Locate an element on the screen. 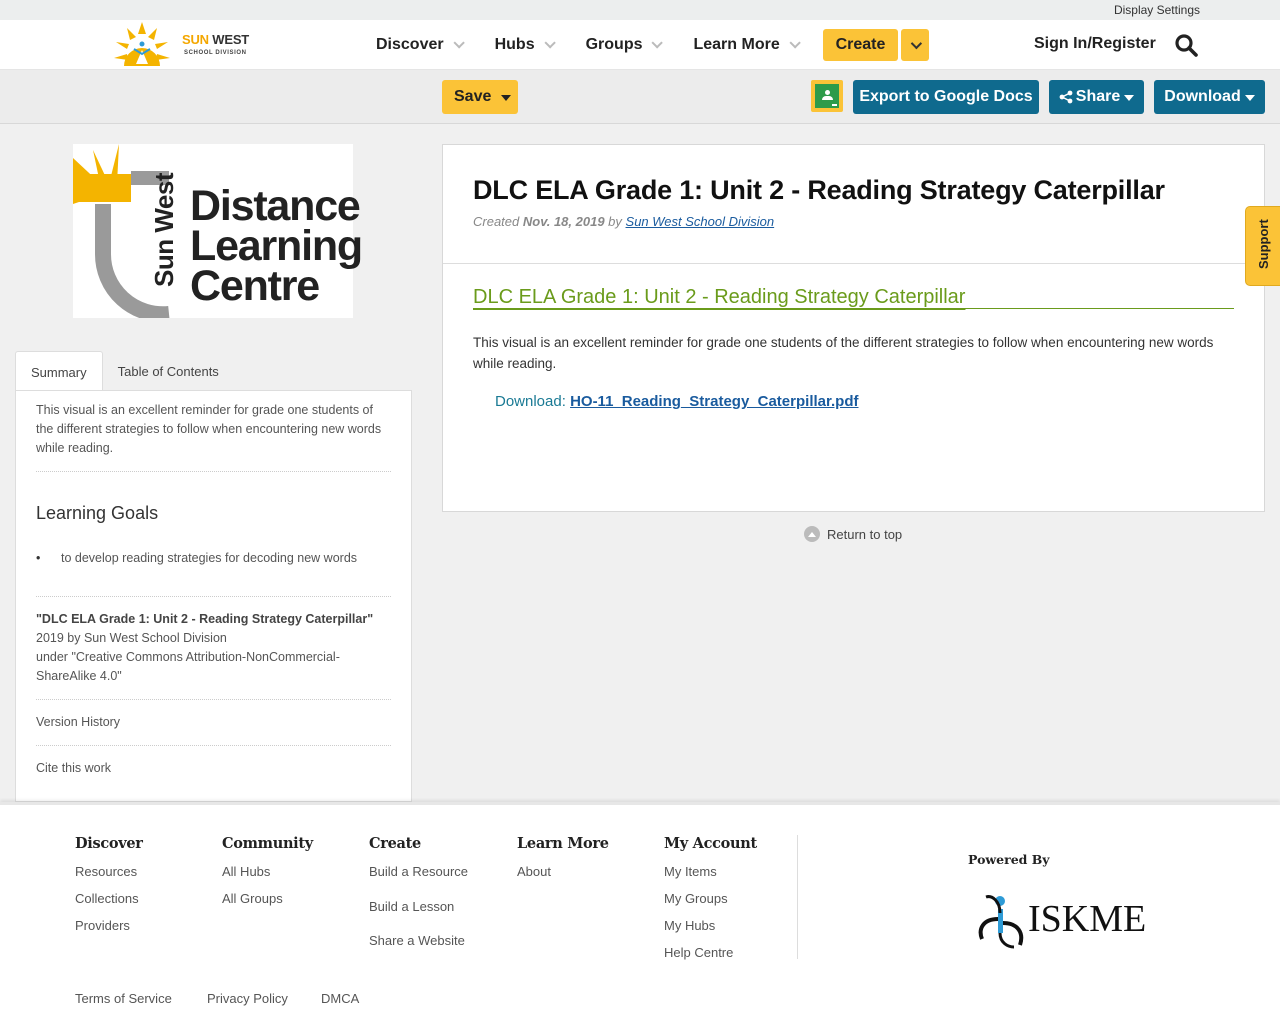 Image resolution: width=1280 pixels, height=1024 pixels. create-button: Create is located at coordinates (860, 45).